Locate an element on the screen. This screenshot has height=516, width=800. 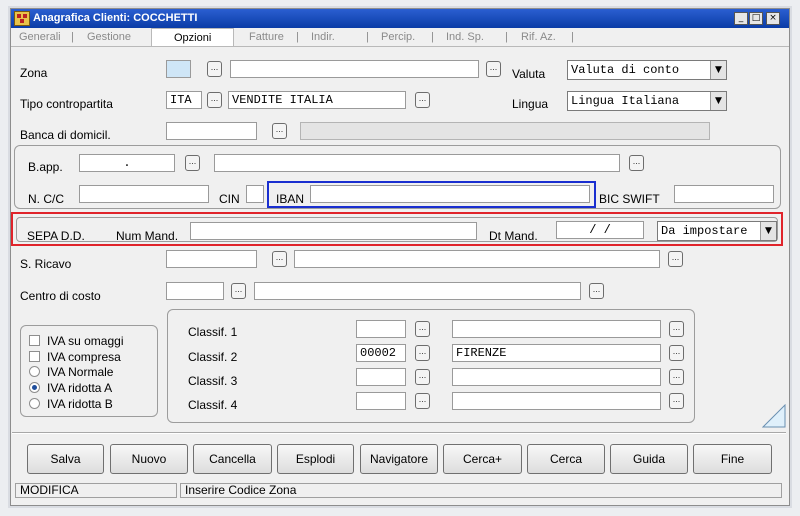
iban-label: IBAN is located at coordinates (290, 199).